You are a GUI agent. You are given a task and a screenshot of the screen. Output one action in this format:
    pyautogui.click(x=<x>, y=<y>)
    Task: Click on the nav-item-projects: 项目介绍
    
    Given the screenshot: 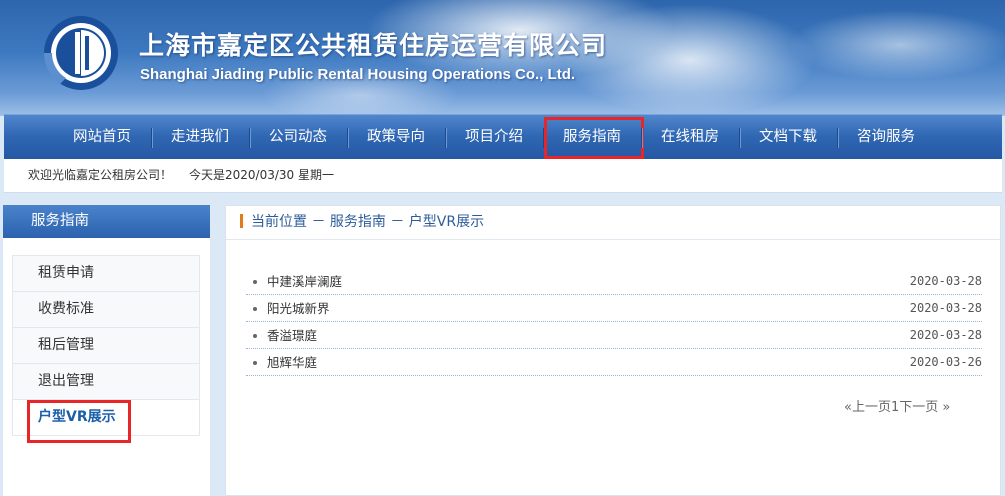 What is the action you would take?
    pyautogui.click(x=494, y=137)
    